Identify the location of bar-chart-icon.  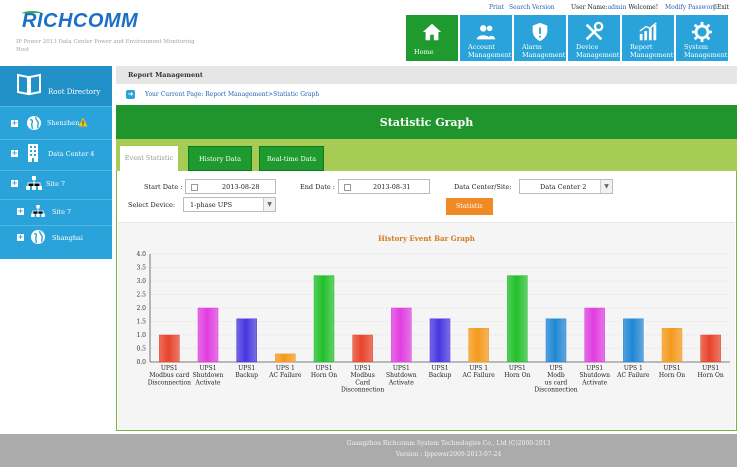
(648, 31).